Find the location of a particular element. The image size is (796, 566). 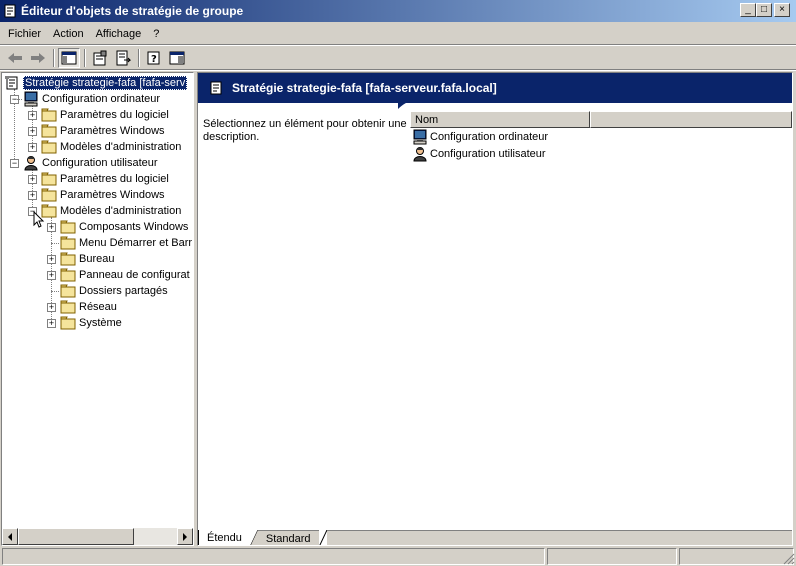

maximize-button: □ is located at coordinates (764, 10).